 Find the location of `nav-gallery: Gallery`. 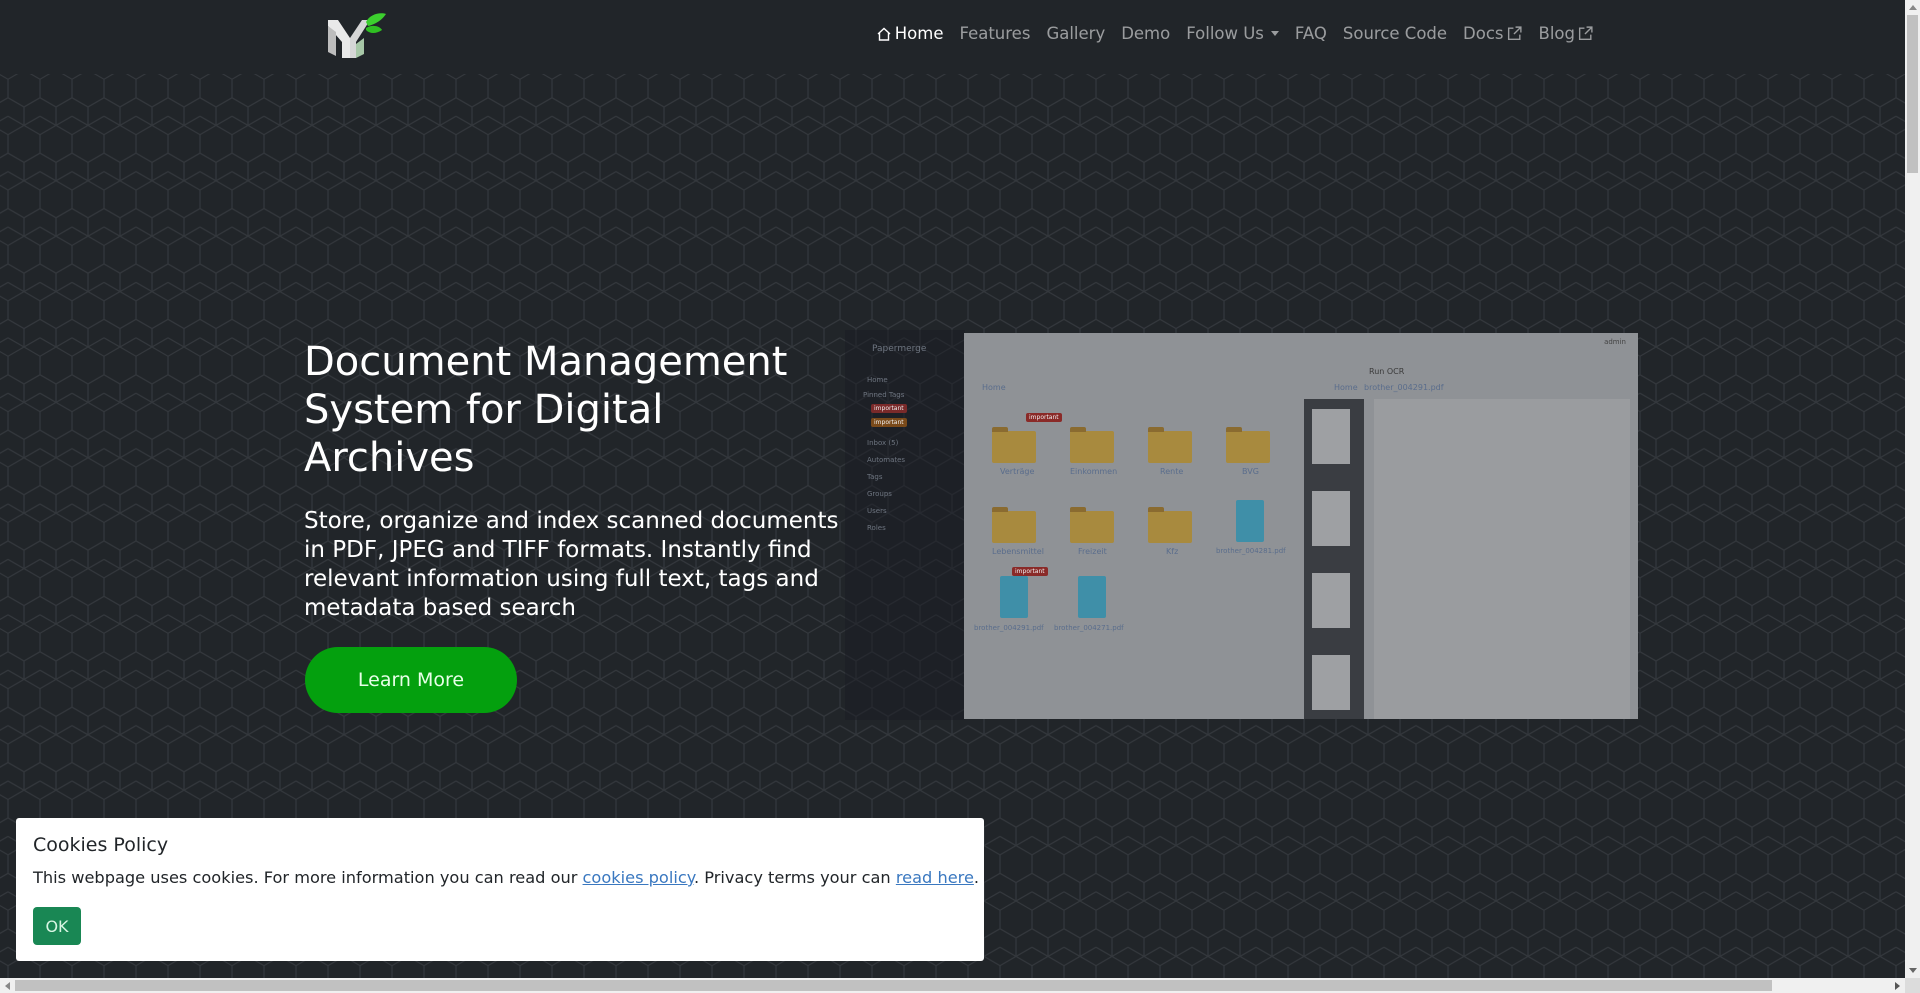

nav-gallery: Gallery is located at coordinates (1075, 33).